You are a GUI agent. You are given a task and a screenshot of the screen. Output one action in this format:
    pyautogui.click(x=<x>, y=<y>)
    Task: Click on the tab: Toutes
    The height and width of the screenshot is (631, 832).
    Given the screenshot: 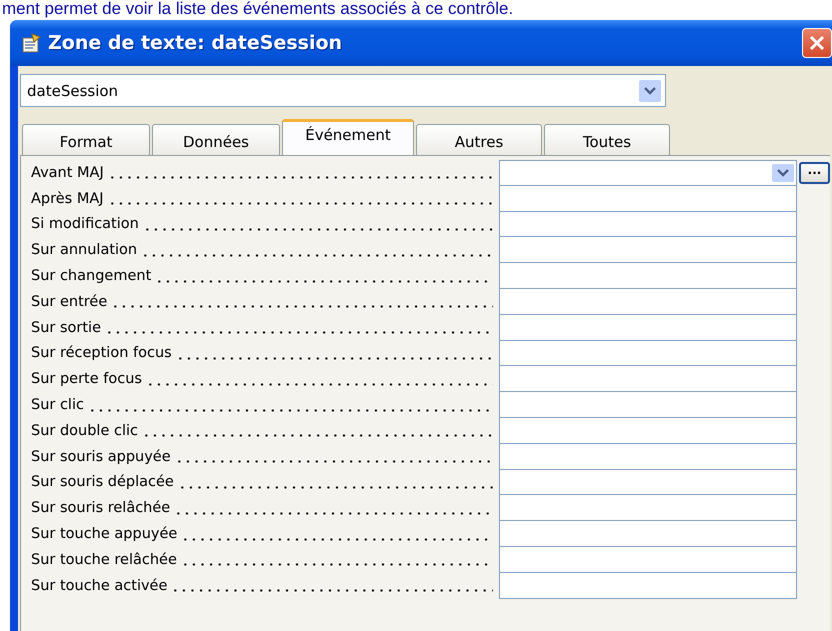 What is the action you would take?
    pyautogui.click(x=607, y=139)
    